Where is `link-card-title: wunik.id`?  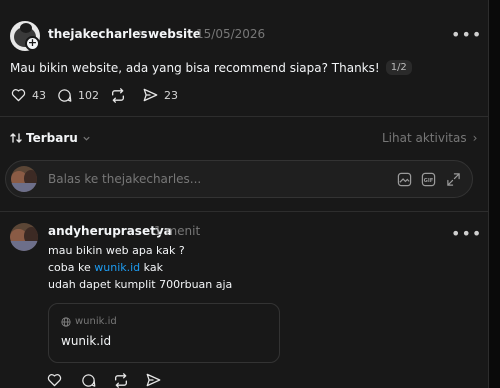 link-card-title: wunik.id is located at coordinates (86, 341).